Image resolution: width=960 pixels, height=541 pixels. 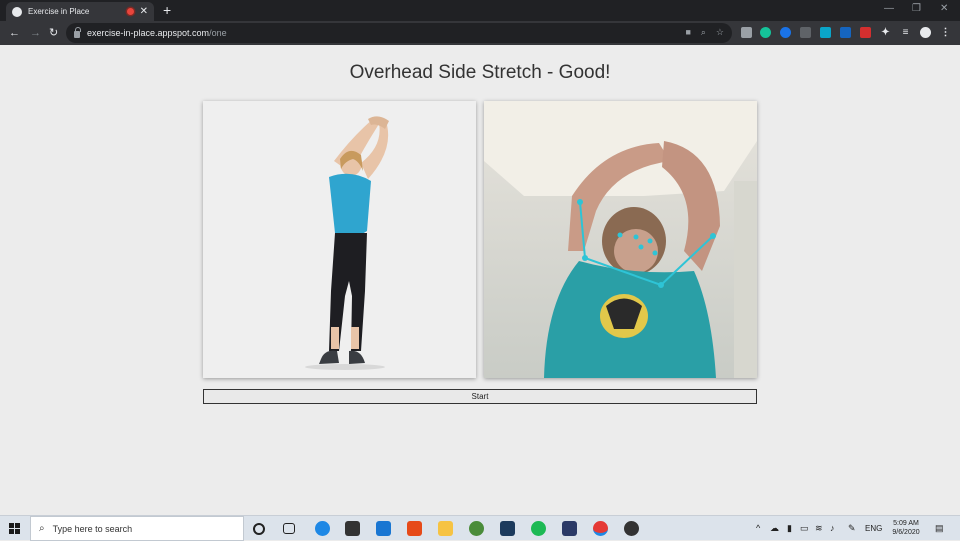 I want to click on media-icon: ≡, so click(x=905, y=32).